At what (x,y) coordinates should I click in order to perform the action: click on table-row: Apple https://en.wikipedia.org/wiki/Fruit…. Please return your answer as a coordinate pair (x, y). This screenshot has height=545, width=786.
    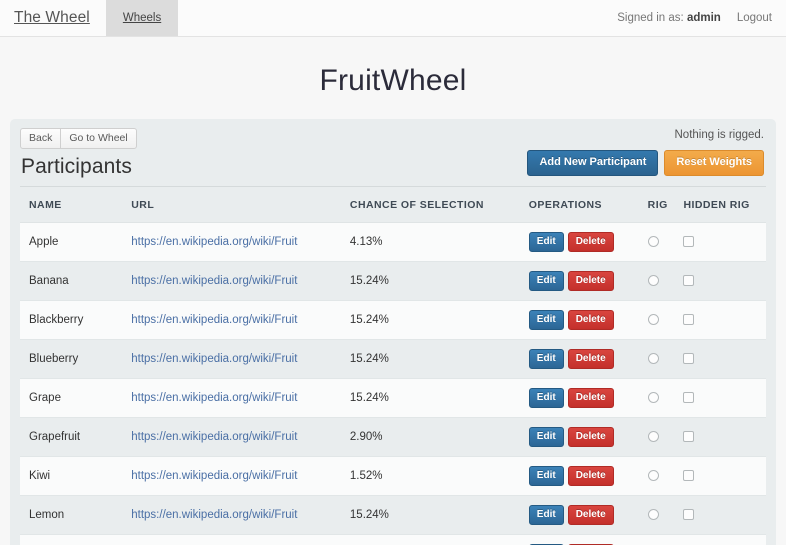
    Looking at the image, I should click on (393, 242).